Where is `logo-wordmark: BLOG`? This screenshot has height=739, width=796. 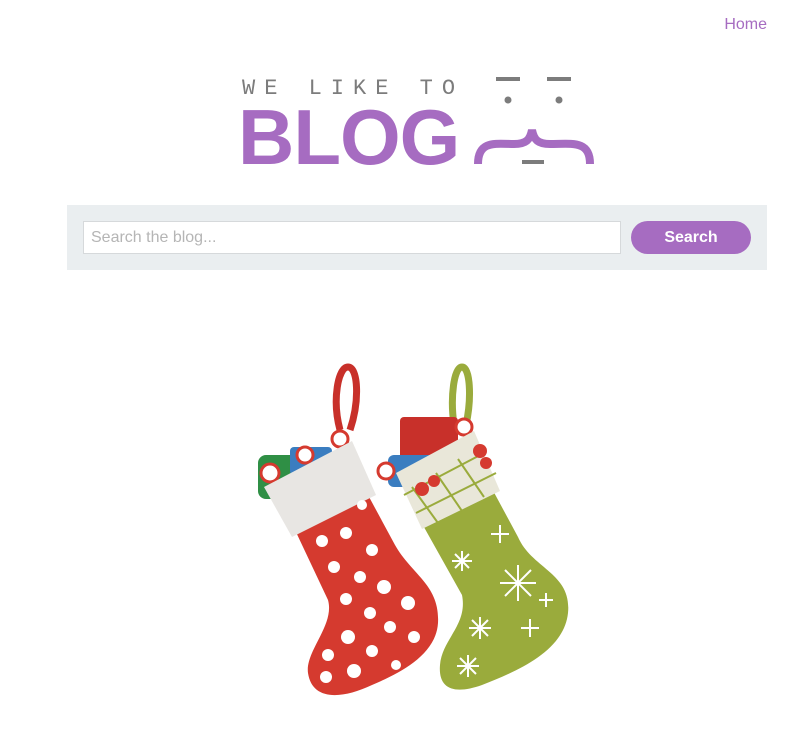
logo-wordmark: BLOG is located at coordinates (349, 137).